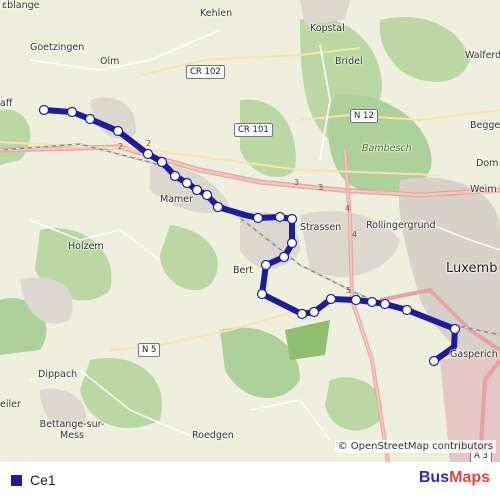  Describe the element at coordinates (349, 61) in the screenshot. I see `place-label: Bridel` at that location.